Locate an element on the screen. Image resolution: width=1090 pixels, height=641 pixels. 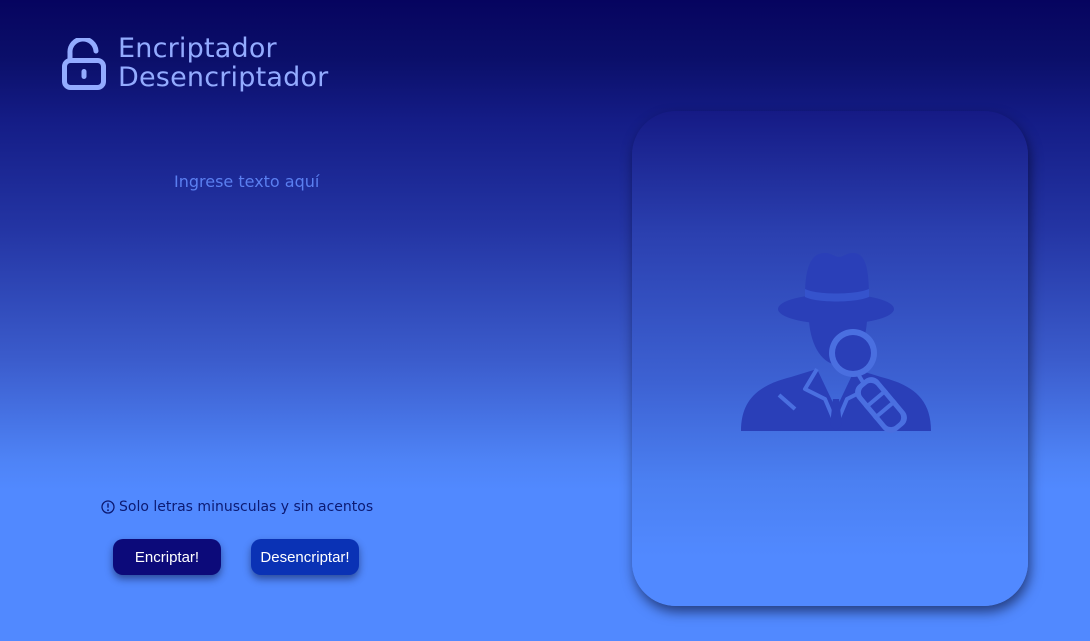
app-header: Encriptador Desencriptador is located at coordinates (195, 63).